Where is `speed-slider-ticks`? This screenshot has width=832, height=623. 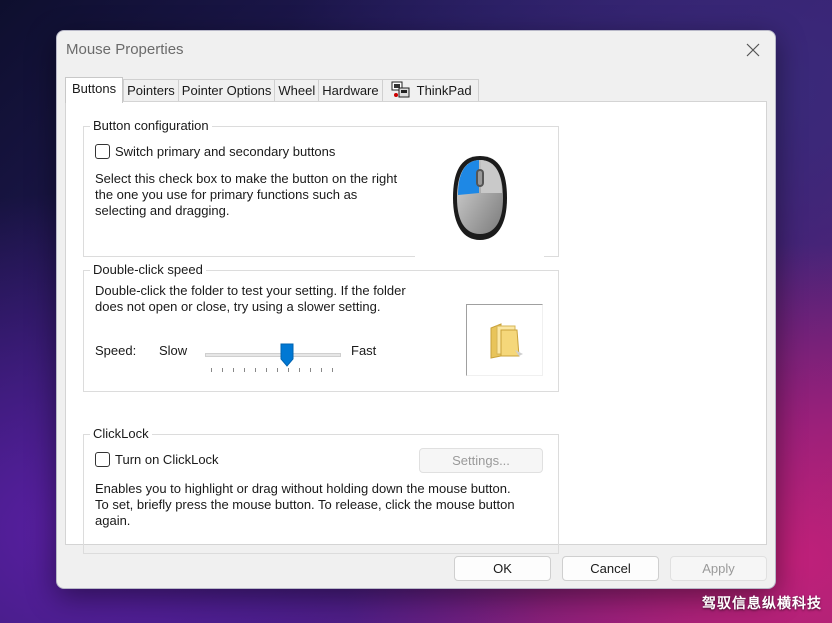
speed-slider-ticks is located at coordinates (272, 370).